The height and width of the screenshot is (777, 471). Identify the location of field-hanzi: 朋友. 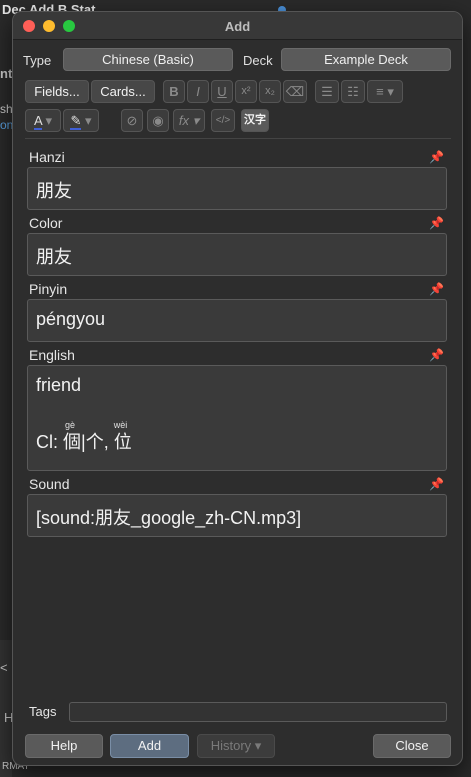
(237, 188).